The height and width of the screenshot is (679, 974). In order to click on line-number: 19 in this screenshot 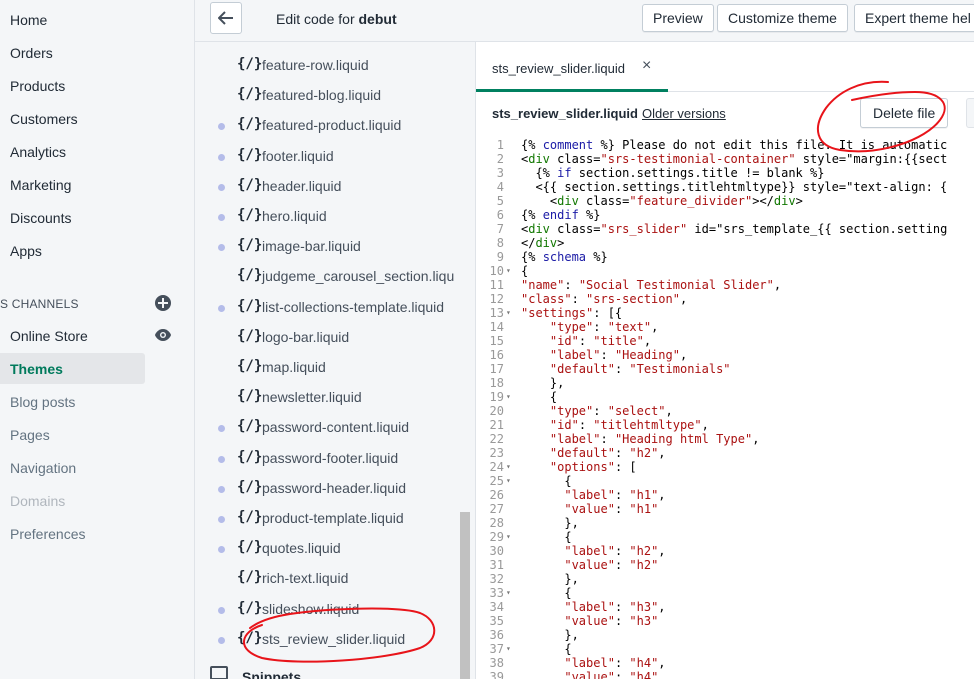, I will do `click(496, 397)`.